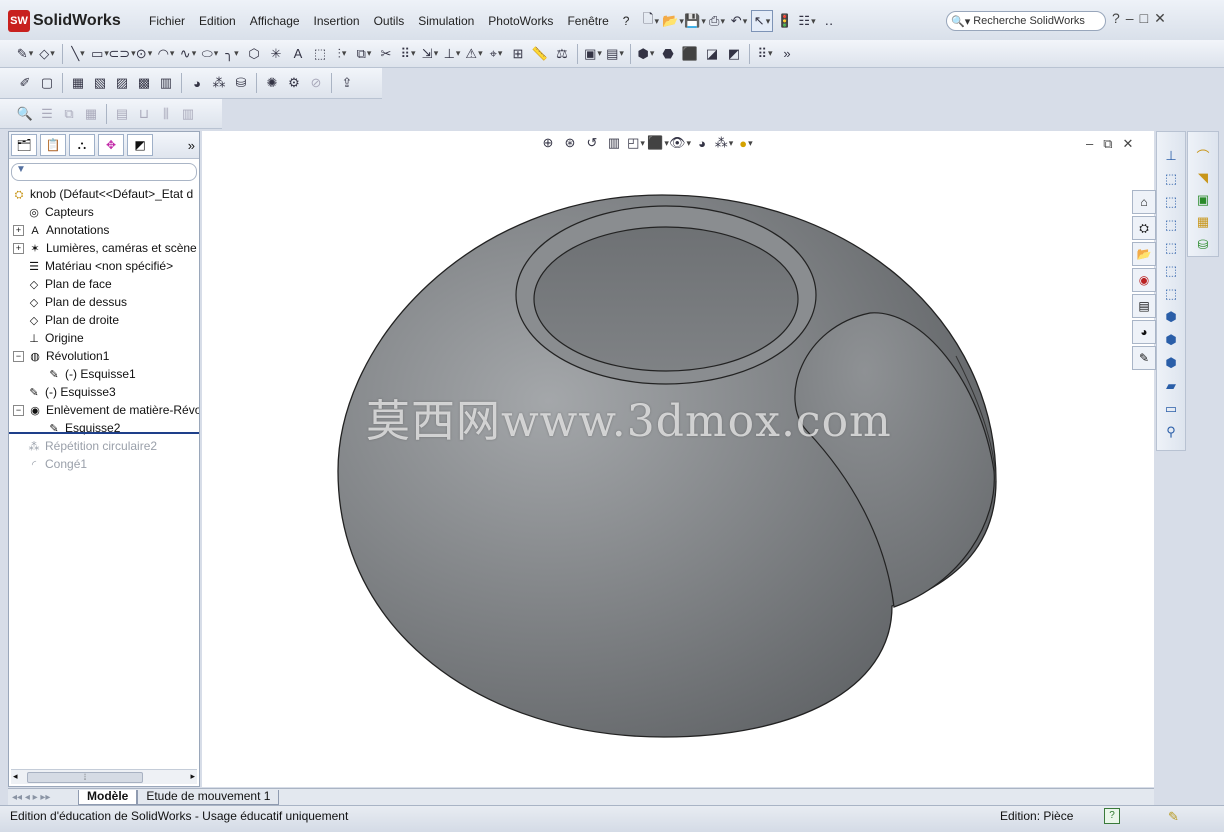  I want to click on text-icon: A, so click(298, 54).